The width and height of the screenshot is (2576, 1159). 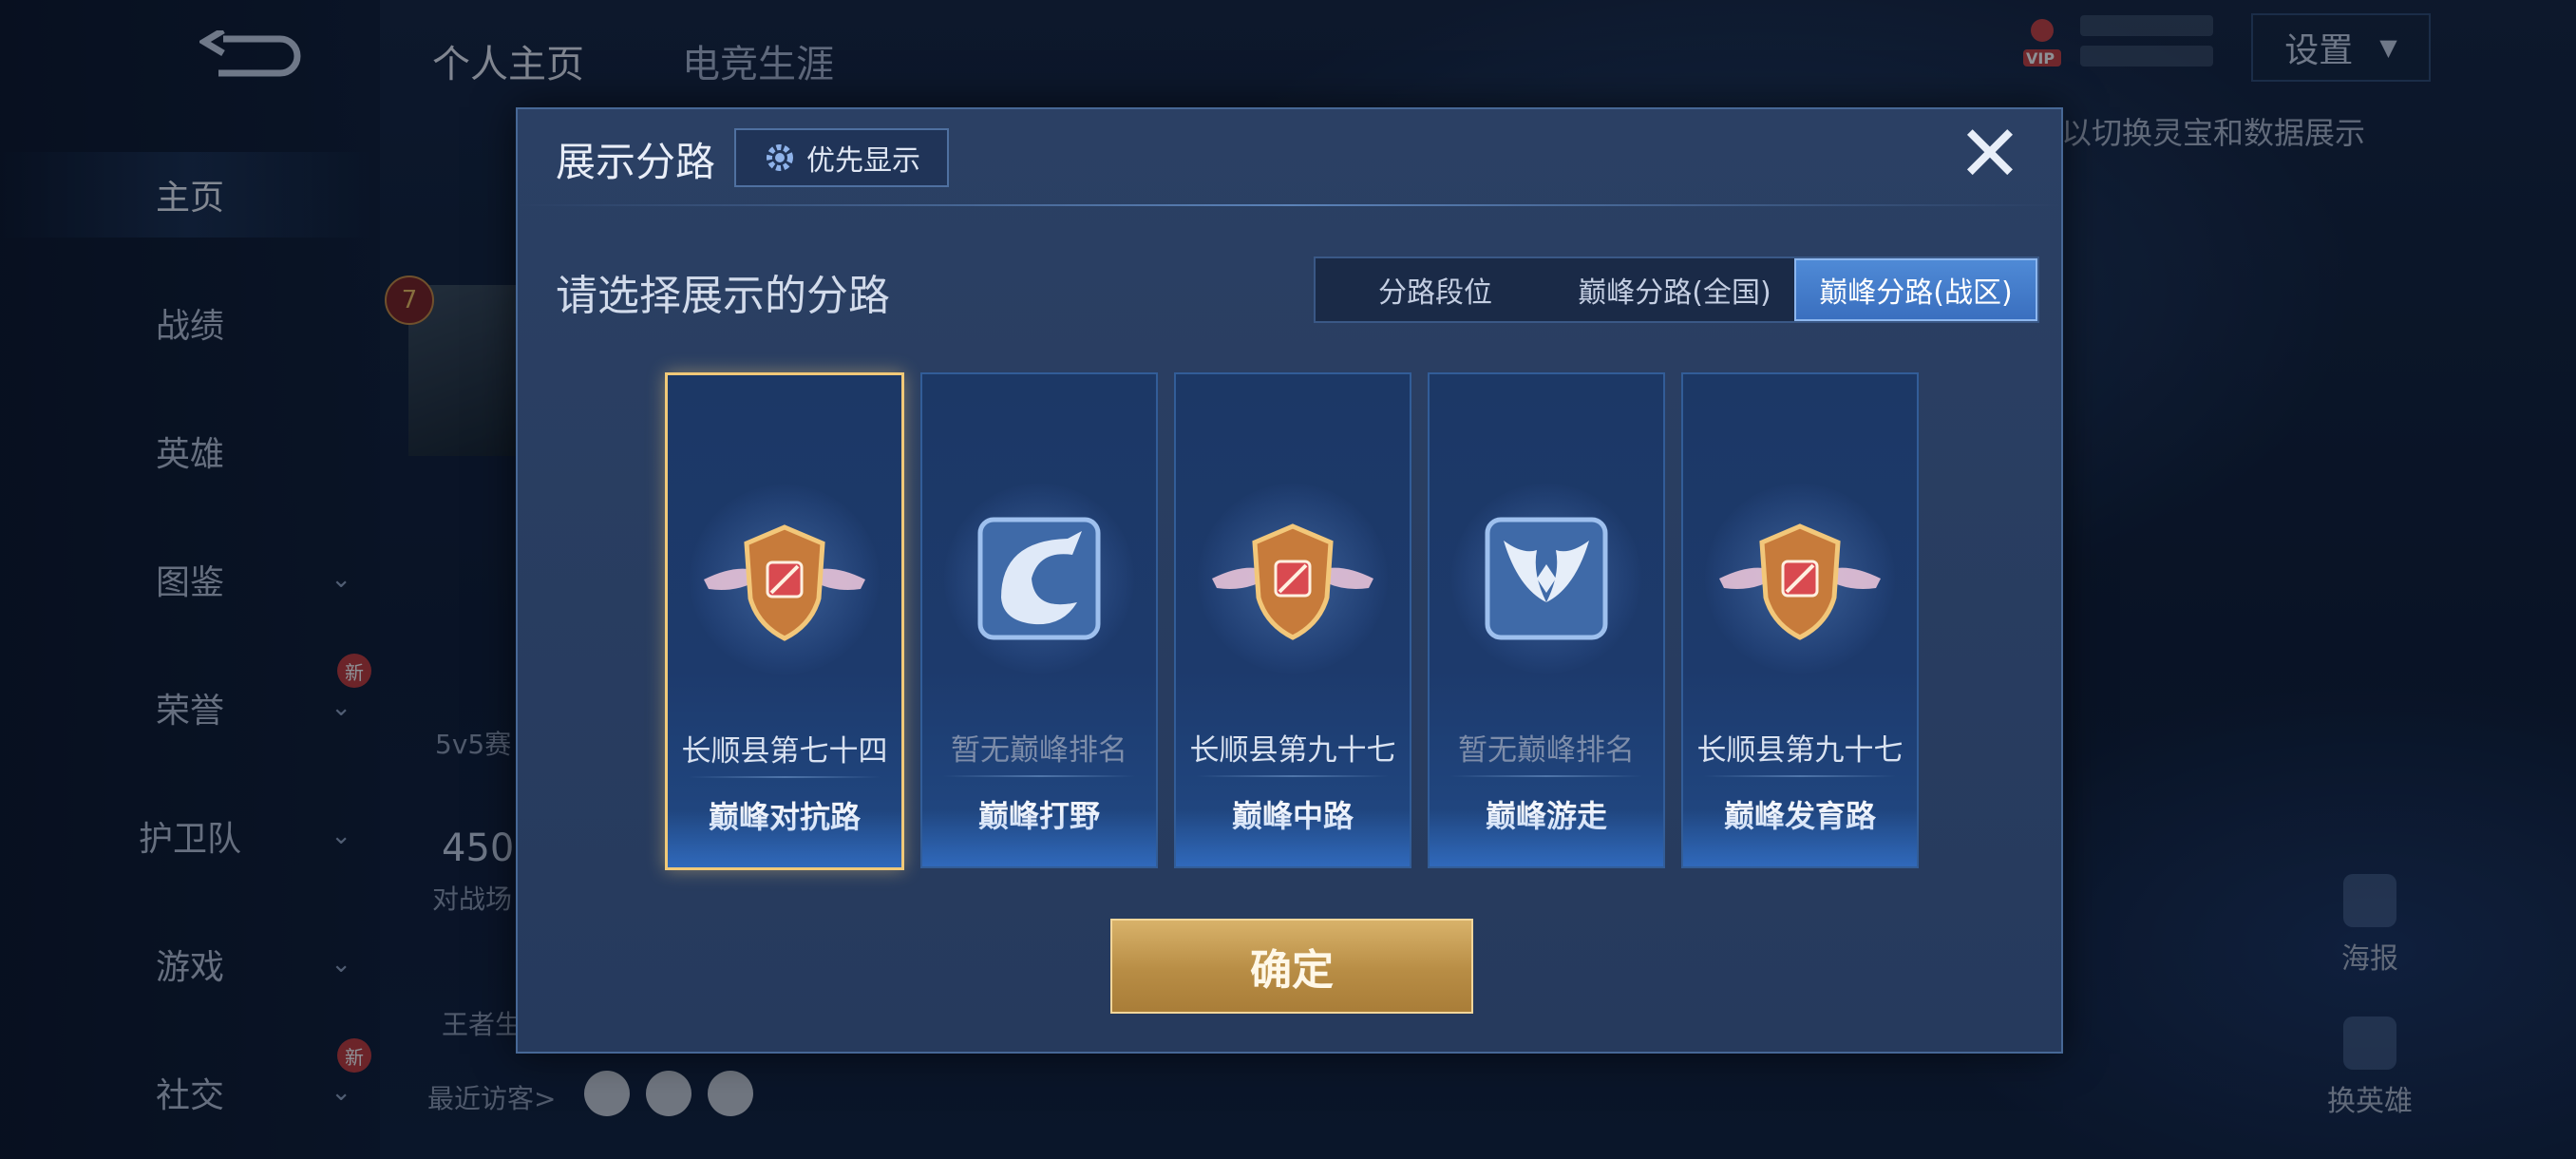 I want to click on confirm-button: 确定, so click(x=1291, y=966).